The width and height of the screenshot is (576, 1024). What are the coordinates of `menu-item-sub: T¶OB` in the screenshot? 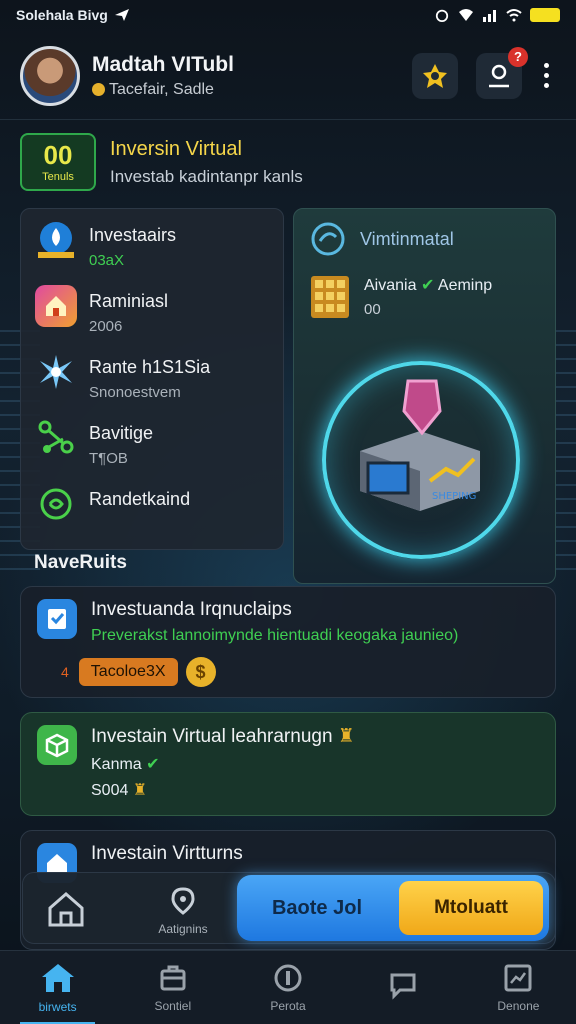 It's located at (108, 458).